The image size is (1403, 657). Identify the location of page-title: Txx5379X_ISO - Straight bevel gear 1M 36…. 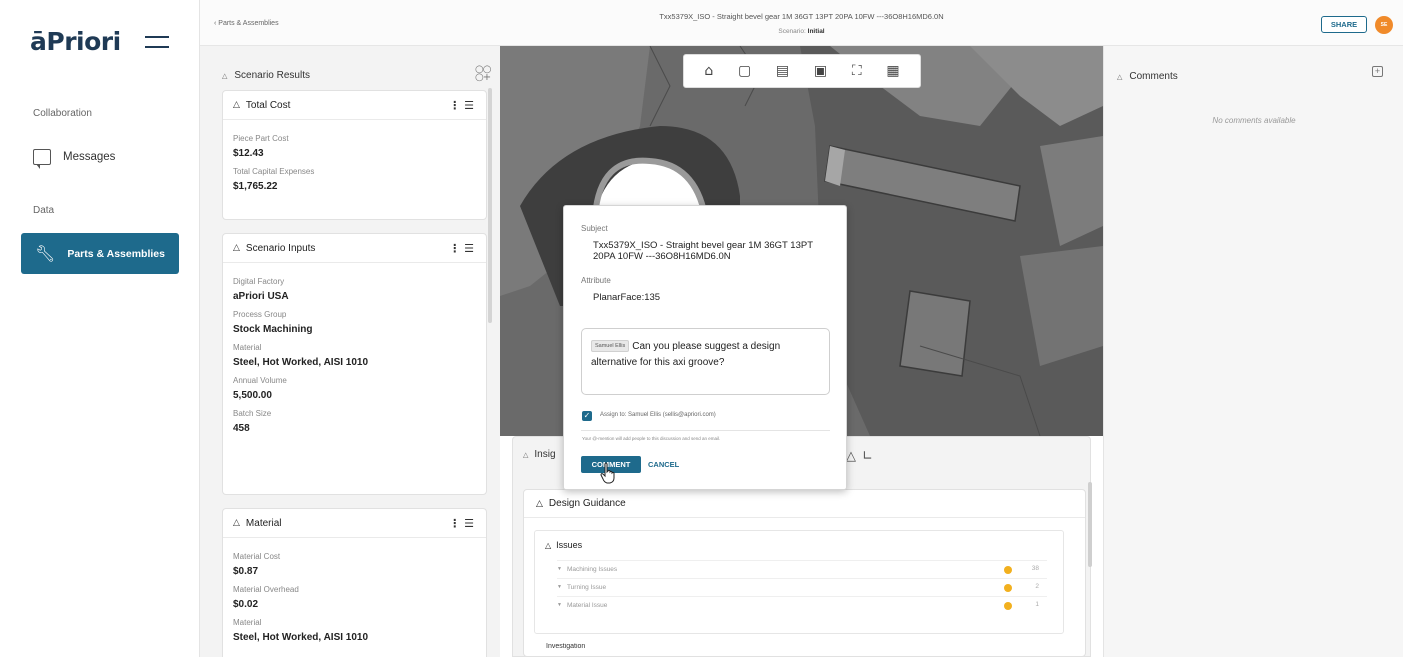
(801, 16).